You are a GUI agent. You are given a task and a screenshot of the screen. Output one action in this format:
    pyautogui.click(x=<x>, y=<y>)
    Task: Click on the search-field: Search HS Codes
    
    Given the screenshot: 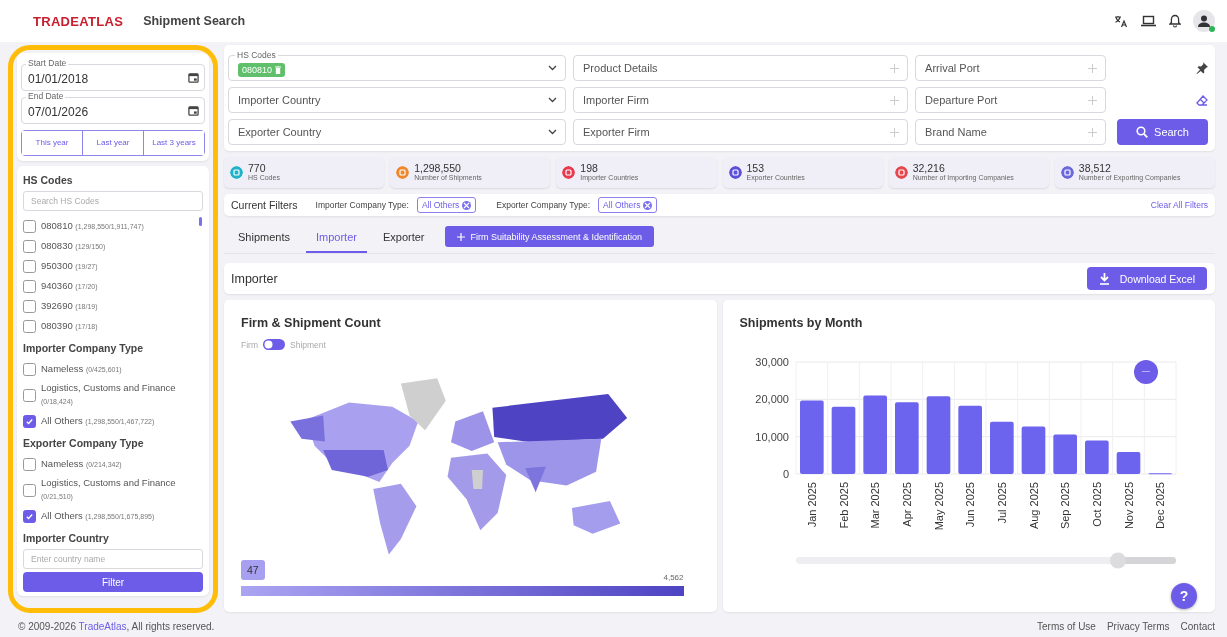 What is the action you would take?
    pyautogui.click(x=113, y=201)
    